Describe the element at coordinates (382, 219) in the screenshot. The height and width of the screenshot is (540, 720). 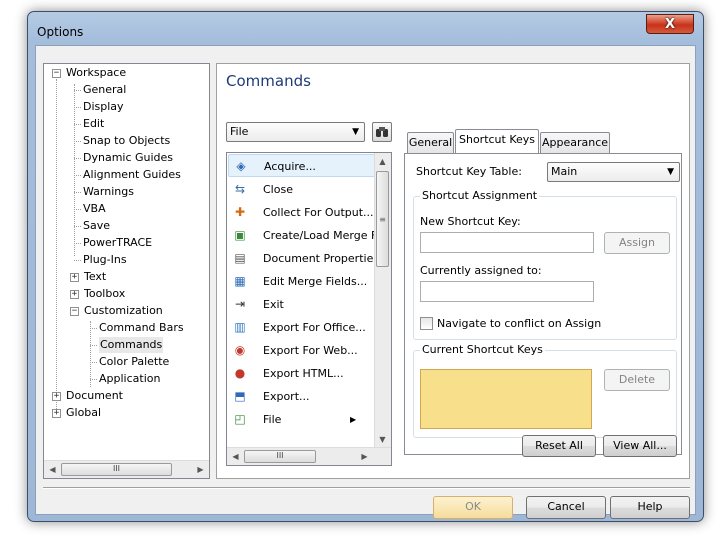
I see `scroll-thumb: ≡` at that location.